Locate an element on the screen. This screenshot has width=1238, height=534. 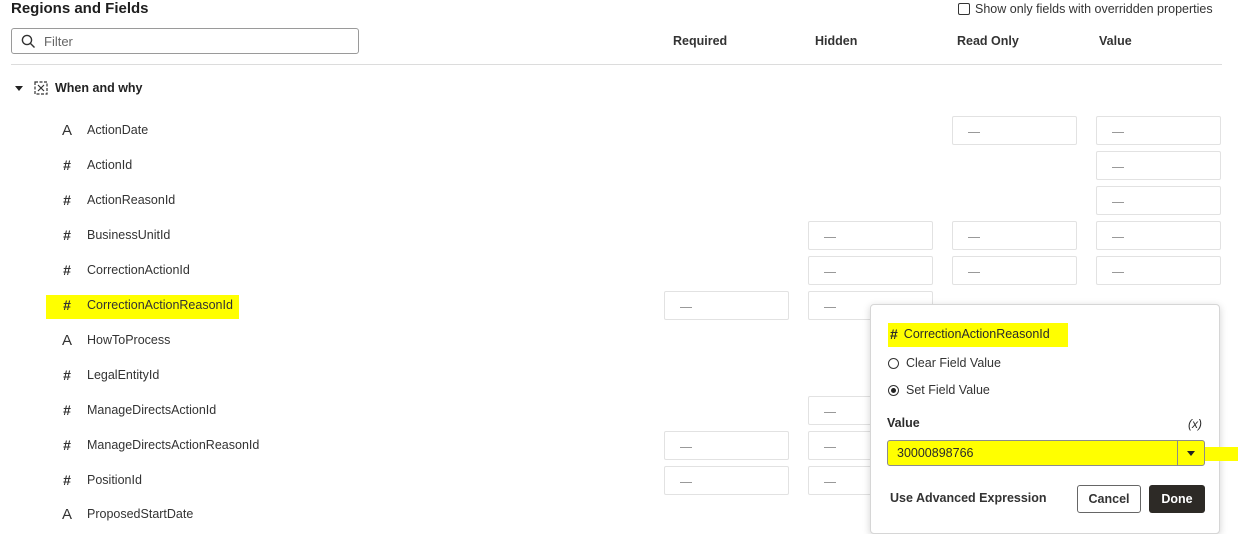
field-name: ActionDate is located at coordinates (118, 130).